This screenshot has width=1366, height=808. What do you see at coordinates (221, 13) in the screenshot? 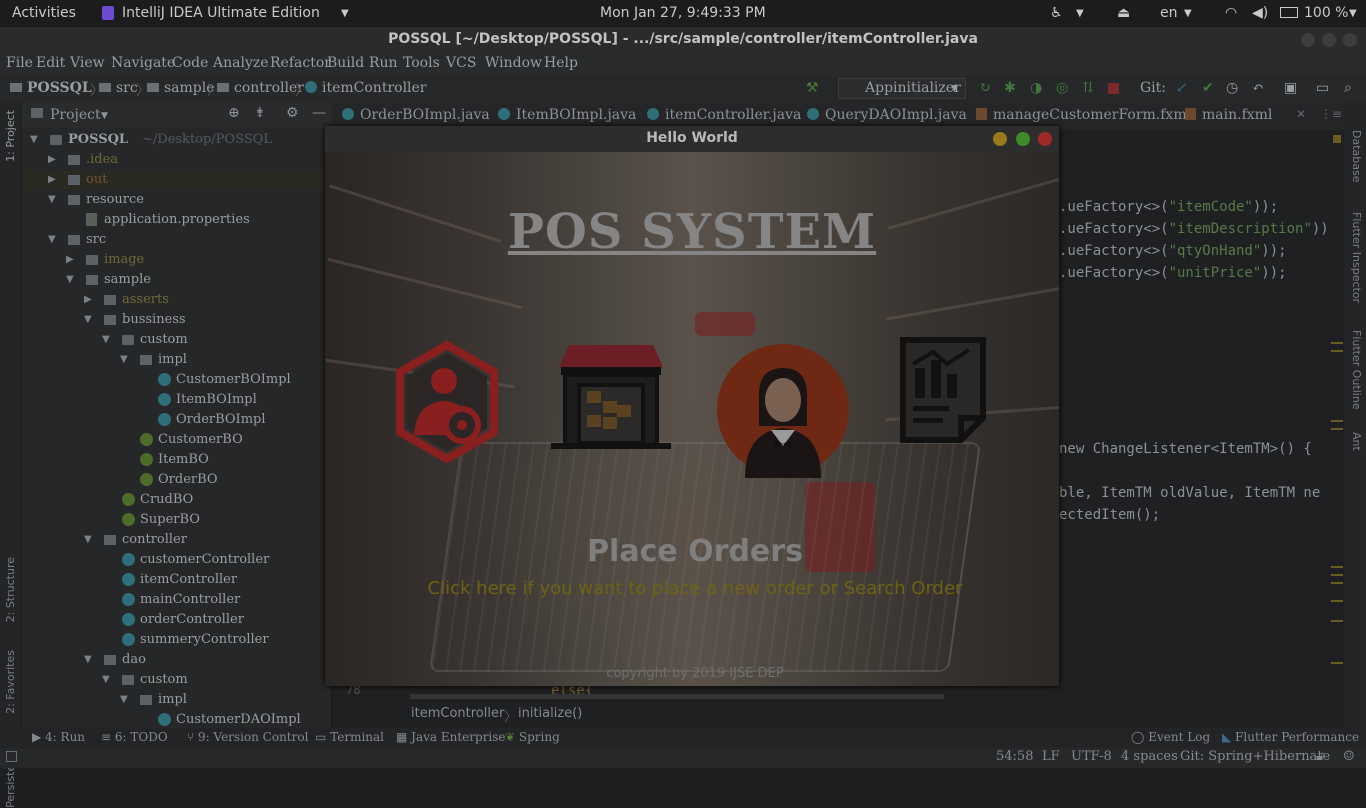
I see `app-menu: IntelliJ IDEA Ultimate Edition` at bounding box center [221, 13].